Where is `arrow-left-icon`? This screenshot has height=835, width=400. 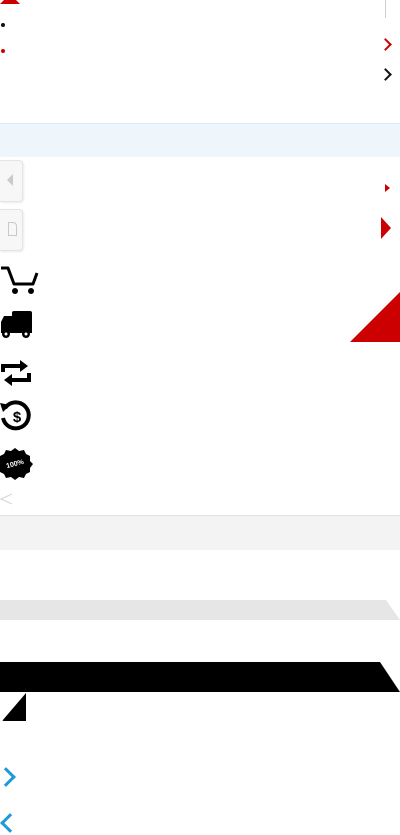 arrow-left-icon is located at coordinates (10, 180).